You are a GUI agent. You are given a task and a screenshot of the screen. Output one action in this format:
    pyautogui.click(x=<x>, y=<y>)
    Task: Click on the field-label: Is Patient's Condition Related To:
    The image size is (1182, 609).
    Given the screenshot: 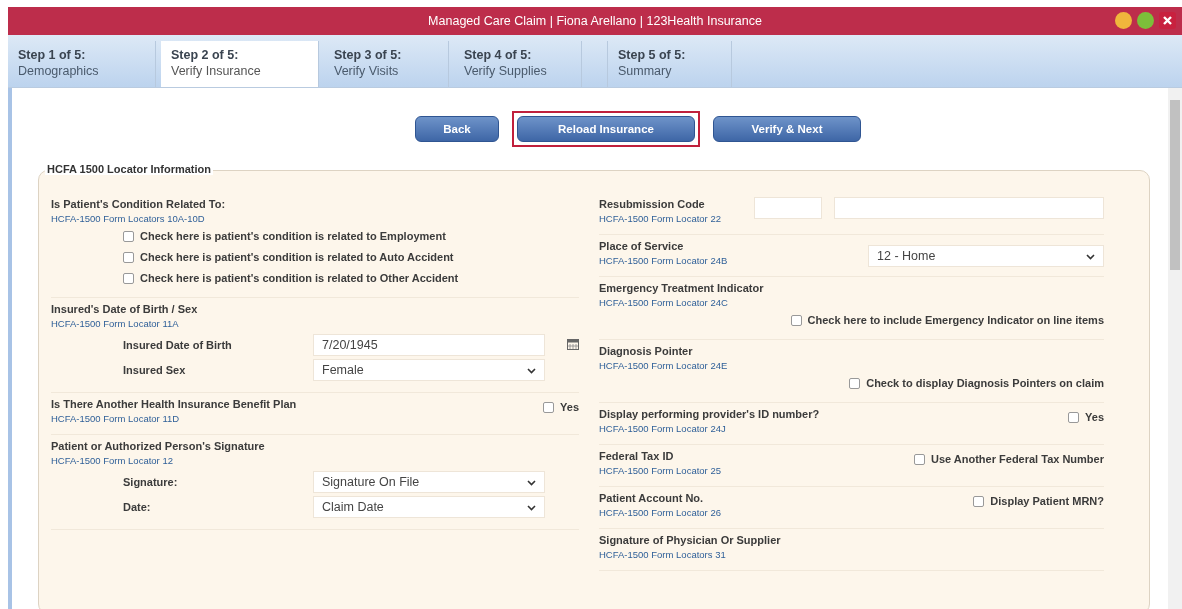 What is the action you would take?
    pyautogui.click(x=138, y=204)
    